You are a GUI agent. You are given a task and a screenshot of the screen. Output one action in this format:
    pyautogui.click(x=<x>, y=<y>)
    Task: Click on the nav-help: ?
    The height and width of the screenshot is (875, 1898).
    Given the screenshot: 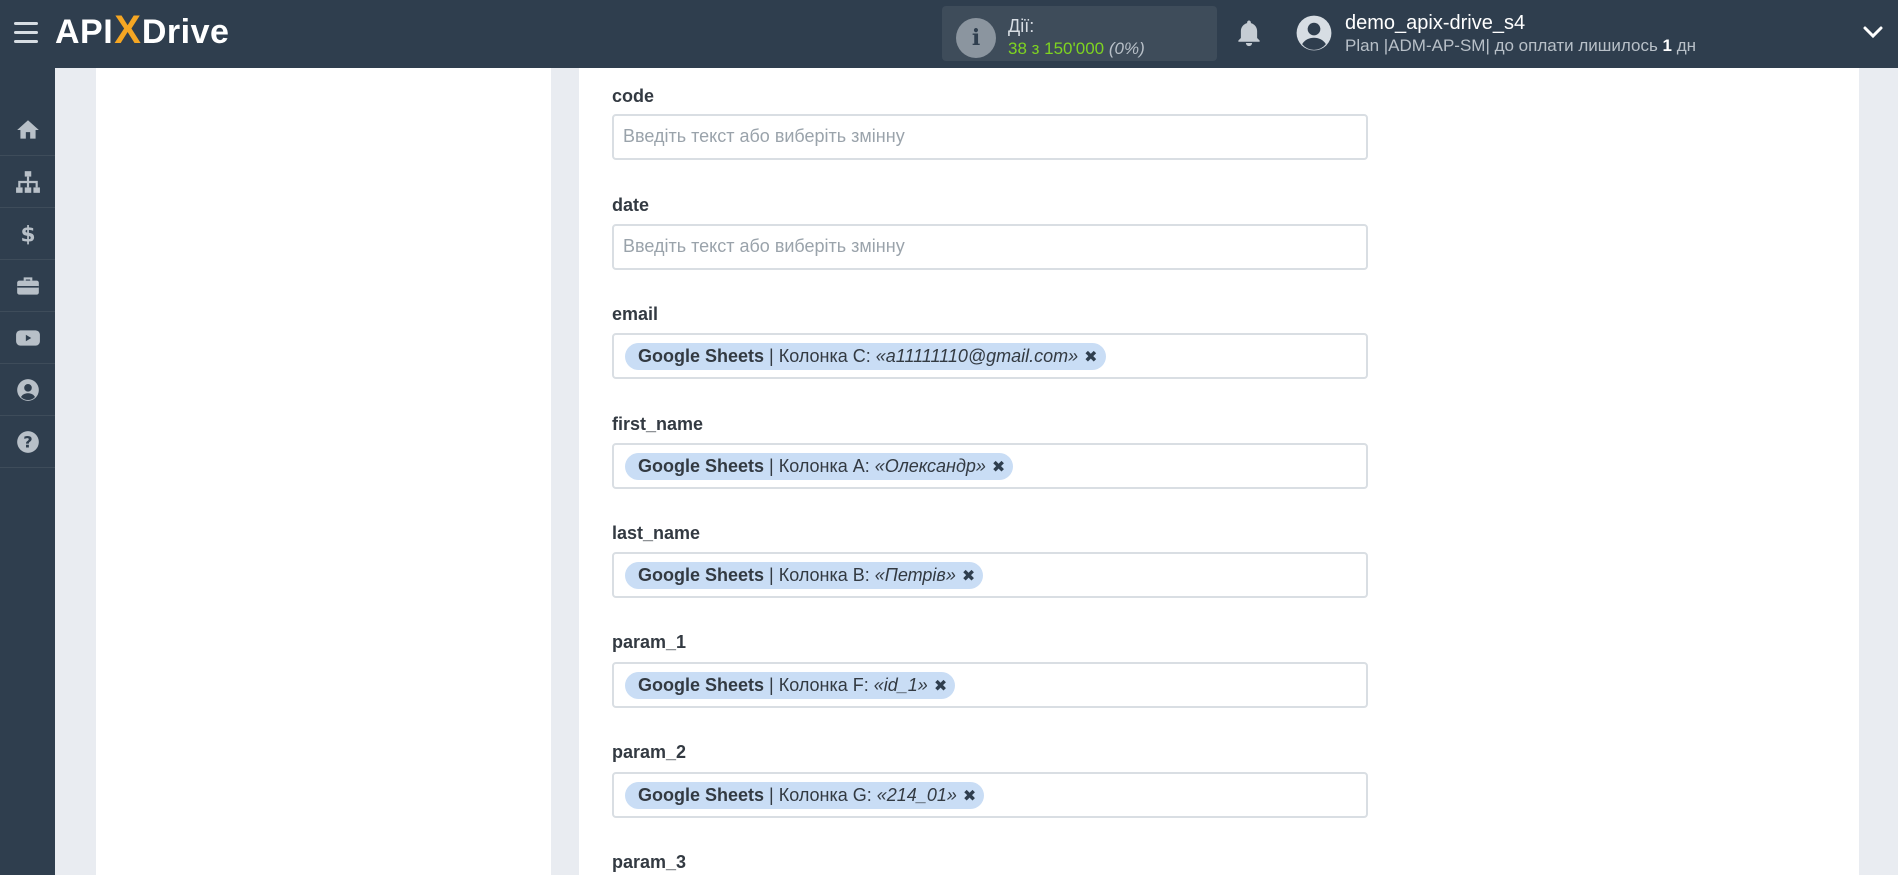 What is the action you would take?
    pyautogui.click(x=27, y=442)
    